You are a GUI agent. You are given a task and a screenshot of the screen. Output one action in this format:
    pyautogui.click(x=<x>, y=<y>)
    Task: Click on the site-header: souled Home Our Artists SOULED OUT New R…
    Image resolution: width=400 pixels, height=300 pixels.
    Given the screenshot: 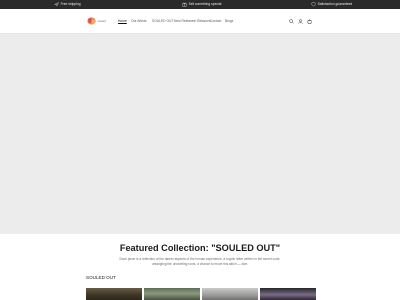 What is the action you would take?
    pyautogui.click(x=200, y=21)
    